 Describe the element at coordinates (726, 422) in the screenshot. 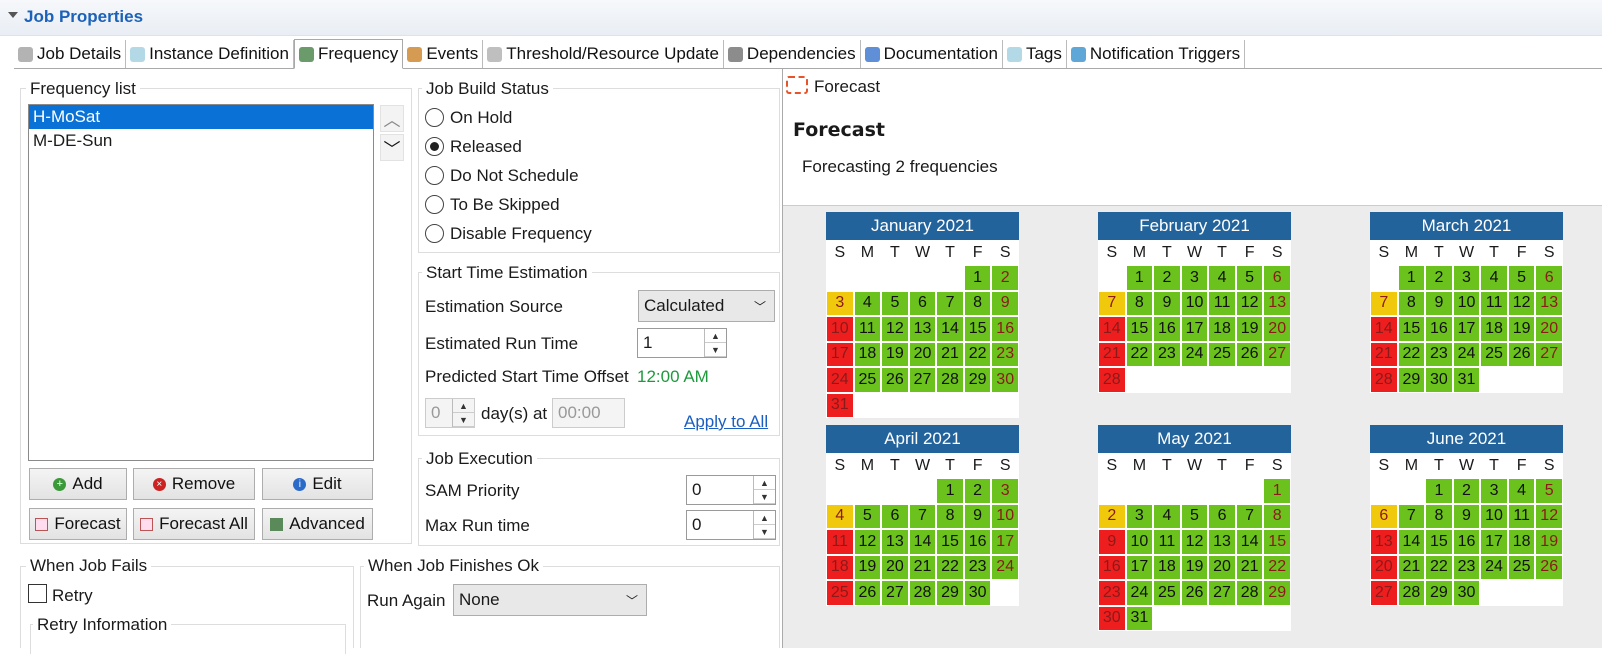

I see `apply-to-all-link: Apply to All` at that location.